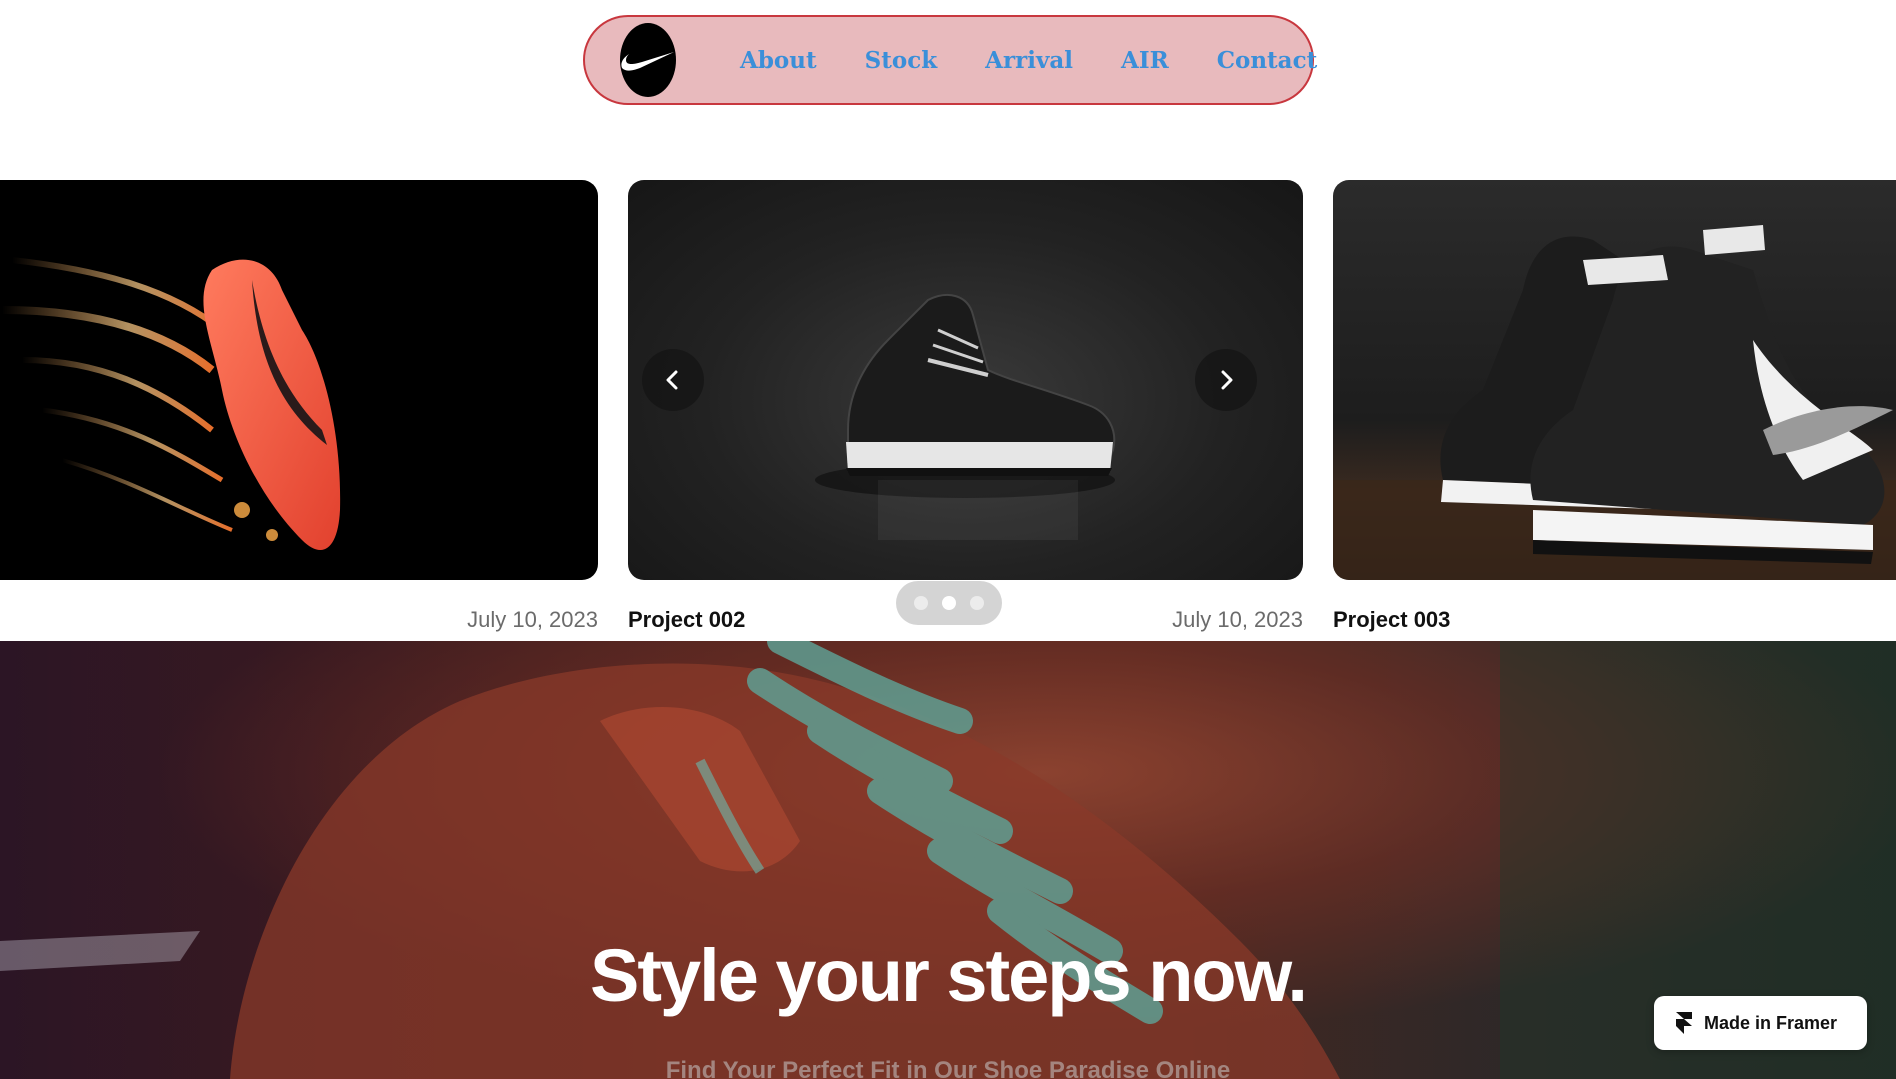 Image resolution: width=1896 pixels, height=1079 pixels. Describe the element at coordinates (1771, 1022) in the screenshot. I see `badge-label: Made in Framer` at that location.